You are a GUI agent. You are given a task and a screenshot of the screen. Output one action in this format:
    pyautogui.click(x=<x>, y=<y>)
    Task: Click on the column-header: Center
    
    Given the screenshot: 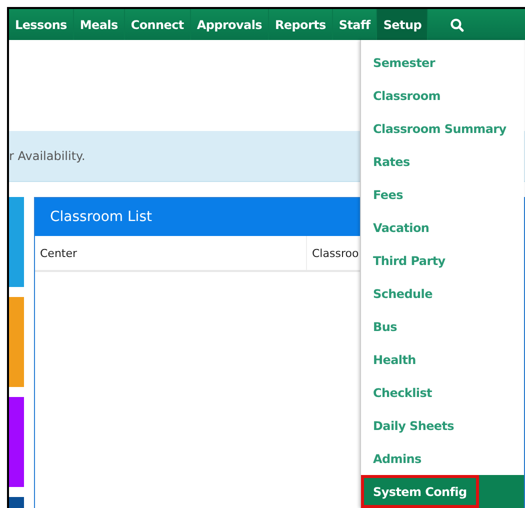 What is the action you would take?
    pyautogui.click(x=171, y=253)
    